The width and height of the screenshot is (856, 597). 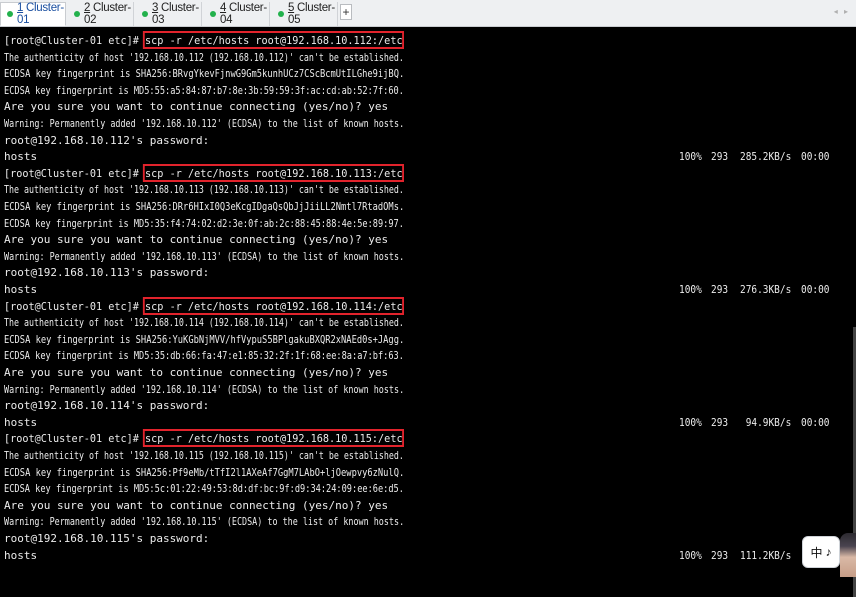 I want to click on moon-icon: ♪, so click(x=829, y=552).